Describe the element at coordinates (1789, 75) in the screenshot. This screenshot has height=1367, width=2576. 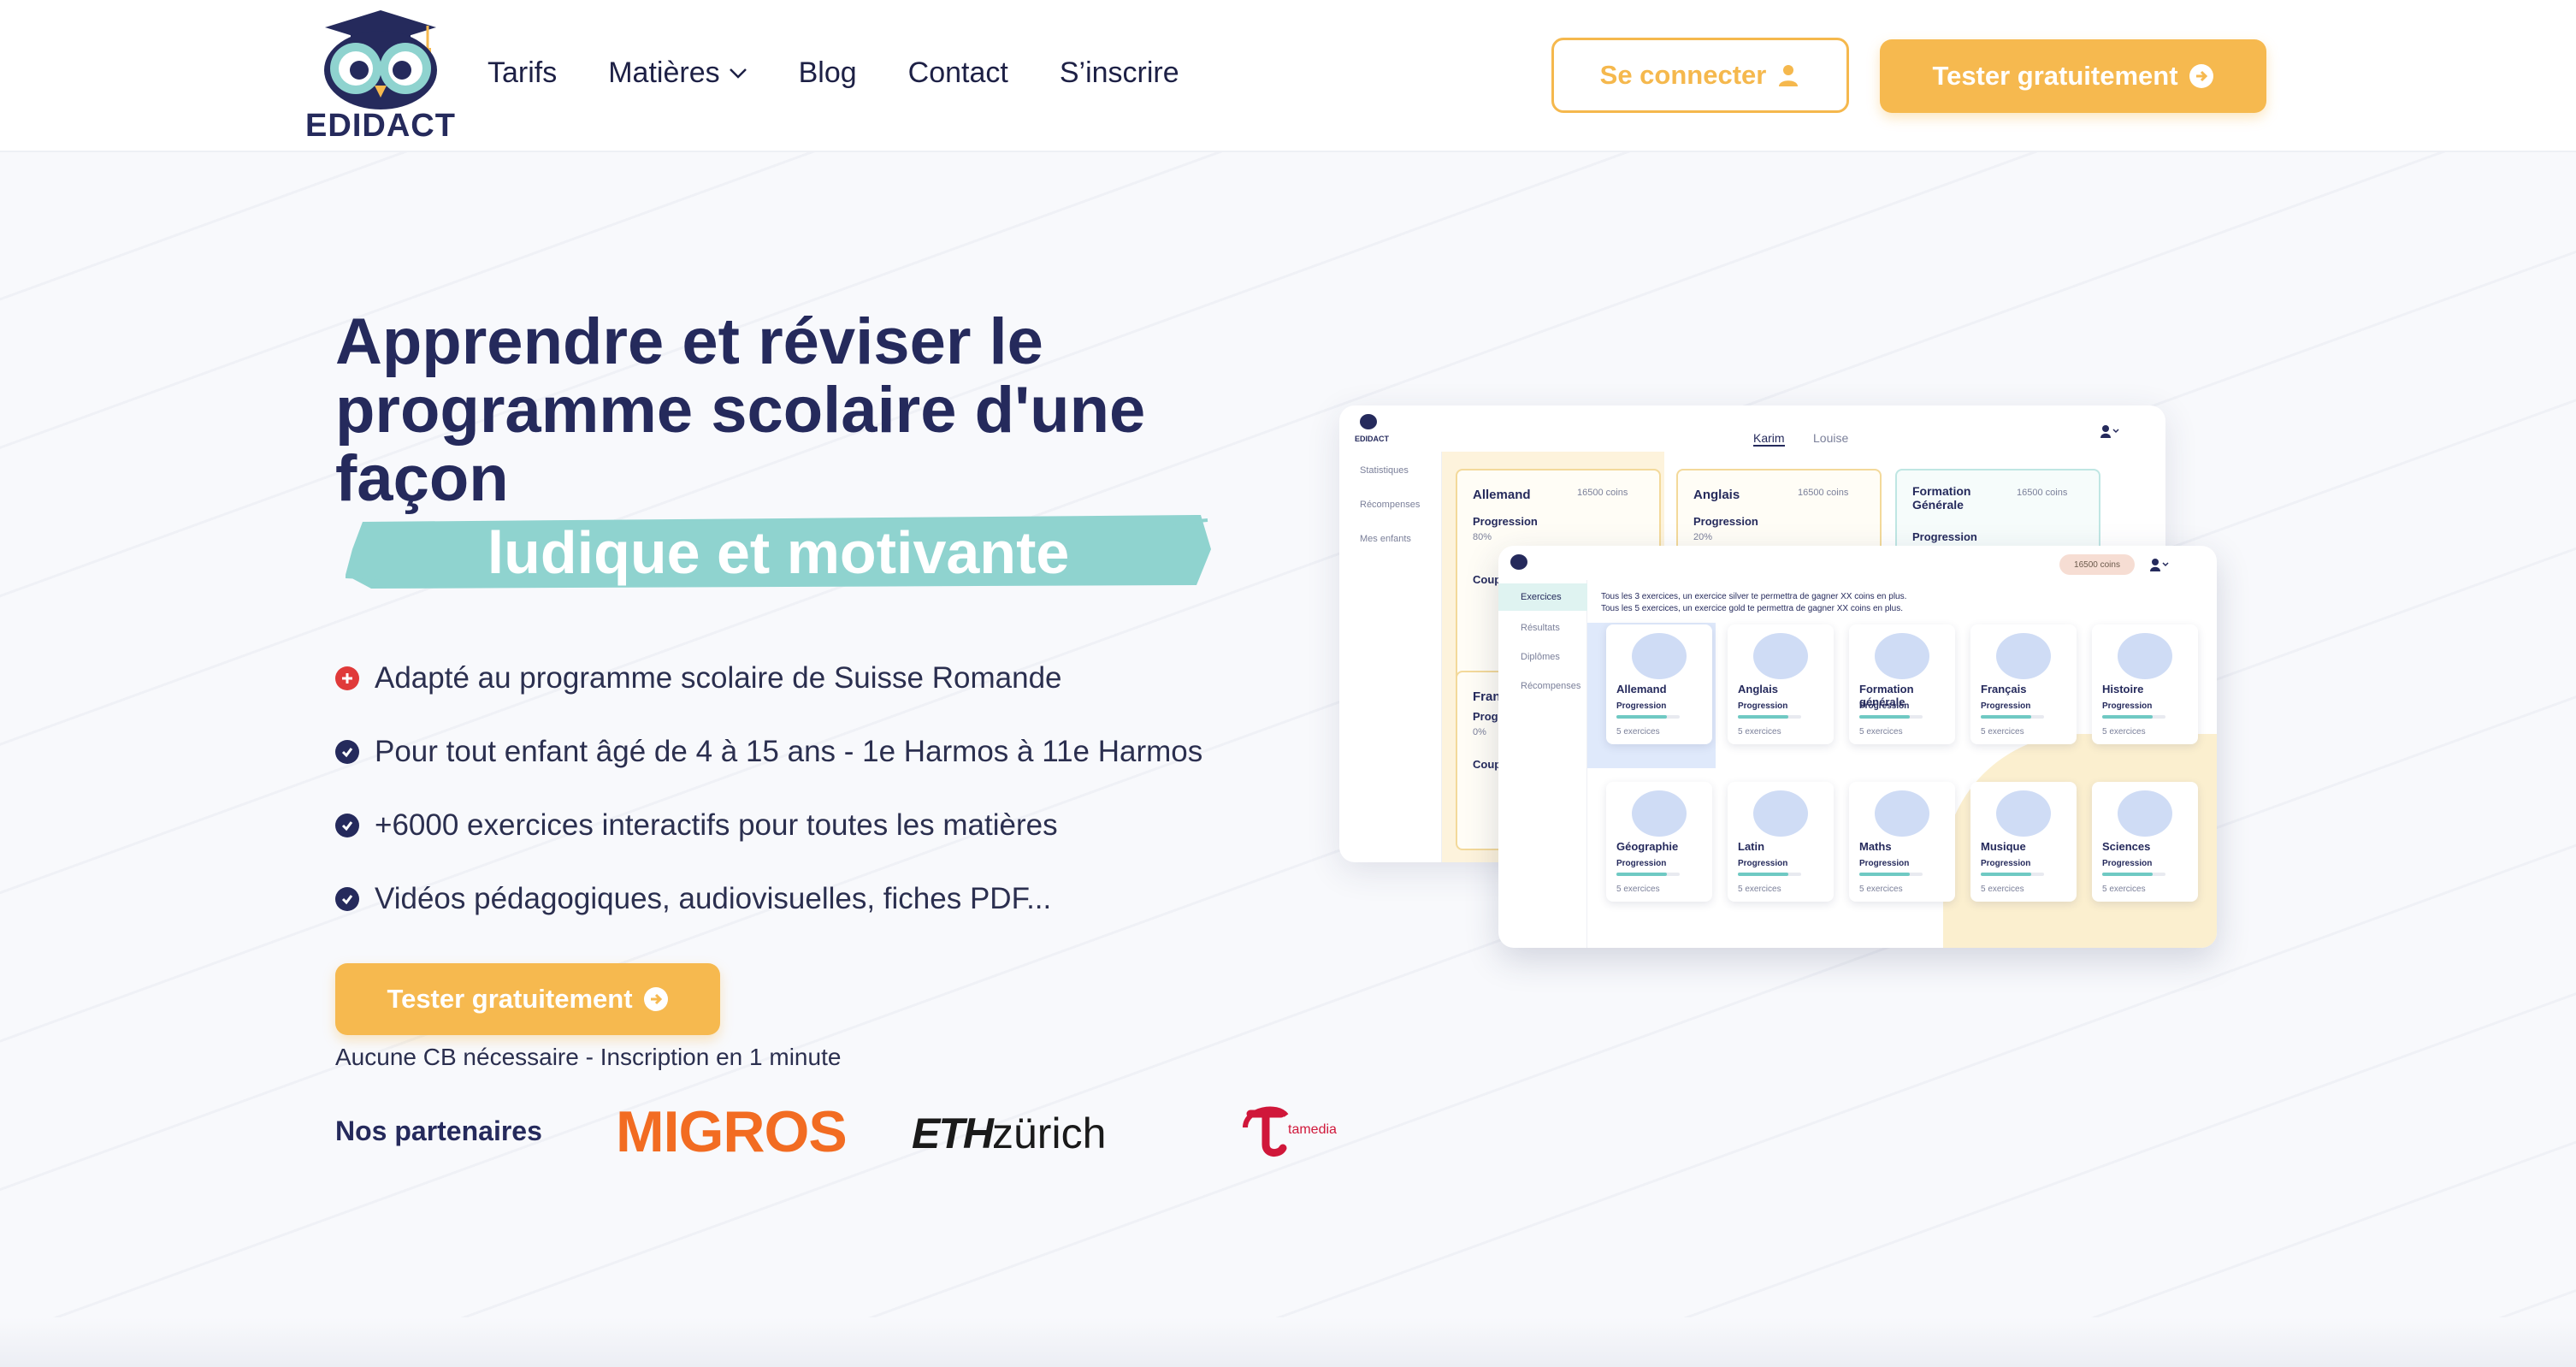
I see `user-icon` at that location.